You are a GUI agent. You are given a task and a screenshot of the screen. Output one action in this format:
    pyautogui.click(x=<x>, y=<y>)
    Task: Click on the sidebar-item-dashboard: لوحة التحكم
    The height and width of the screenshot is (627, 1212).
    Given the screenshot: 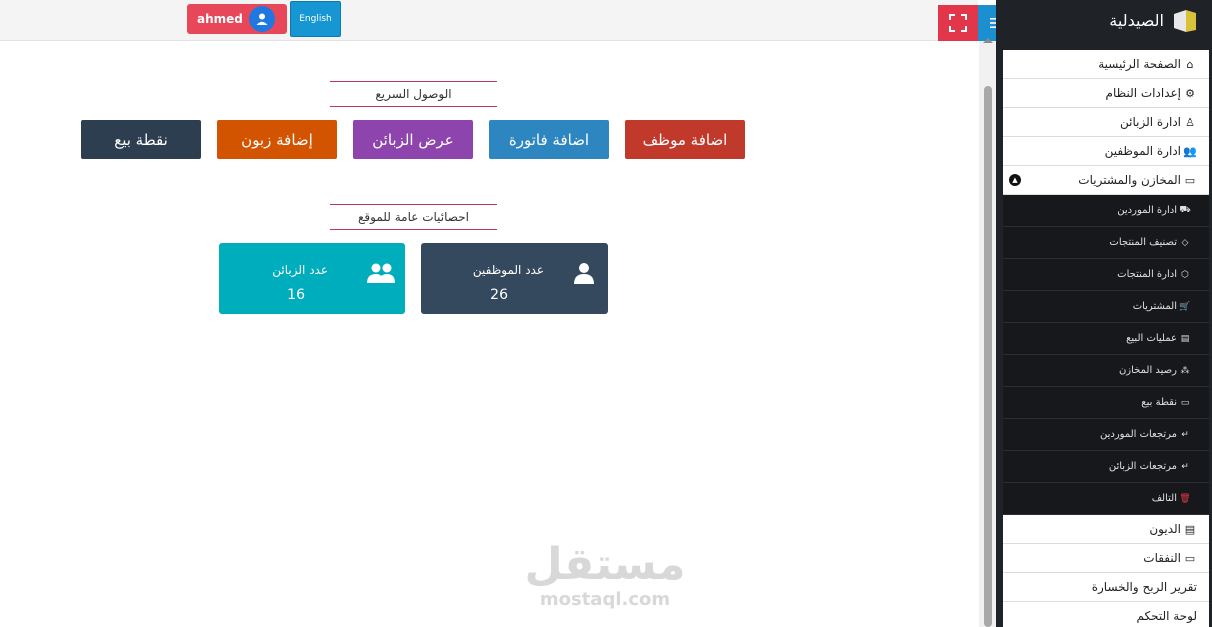 What is the action you would take?
    pyautogui.click(x=1106, y=614)
    